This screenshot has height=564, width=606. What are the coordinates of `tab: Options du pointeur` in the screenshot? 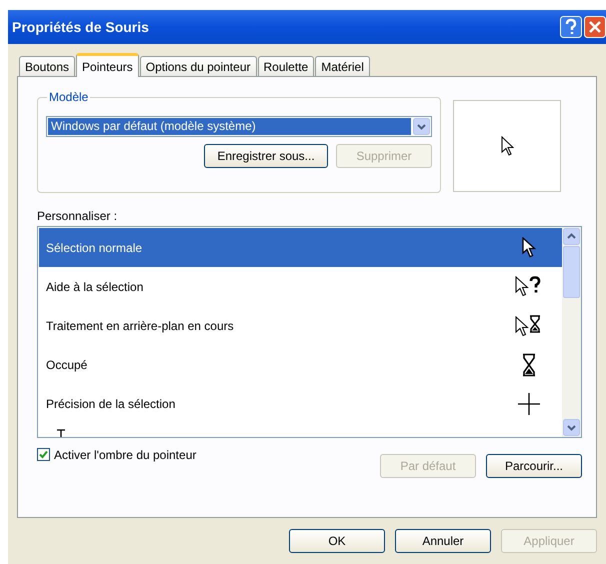 It's located at (198, 66).